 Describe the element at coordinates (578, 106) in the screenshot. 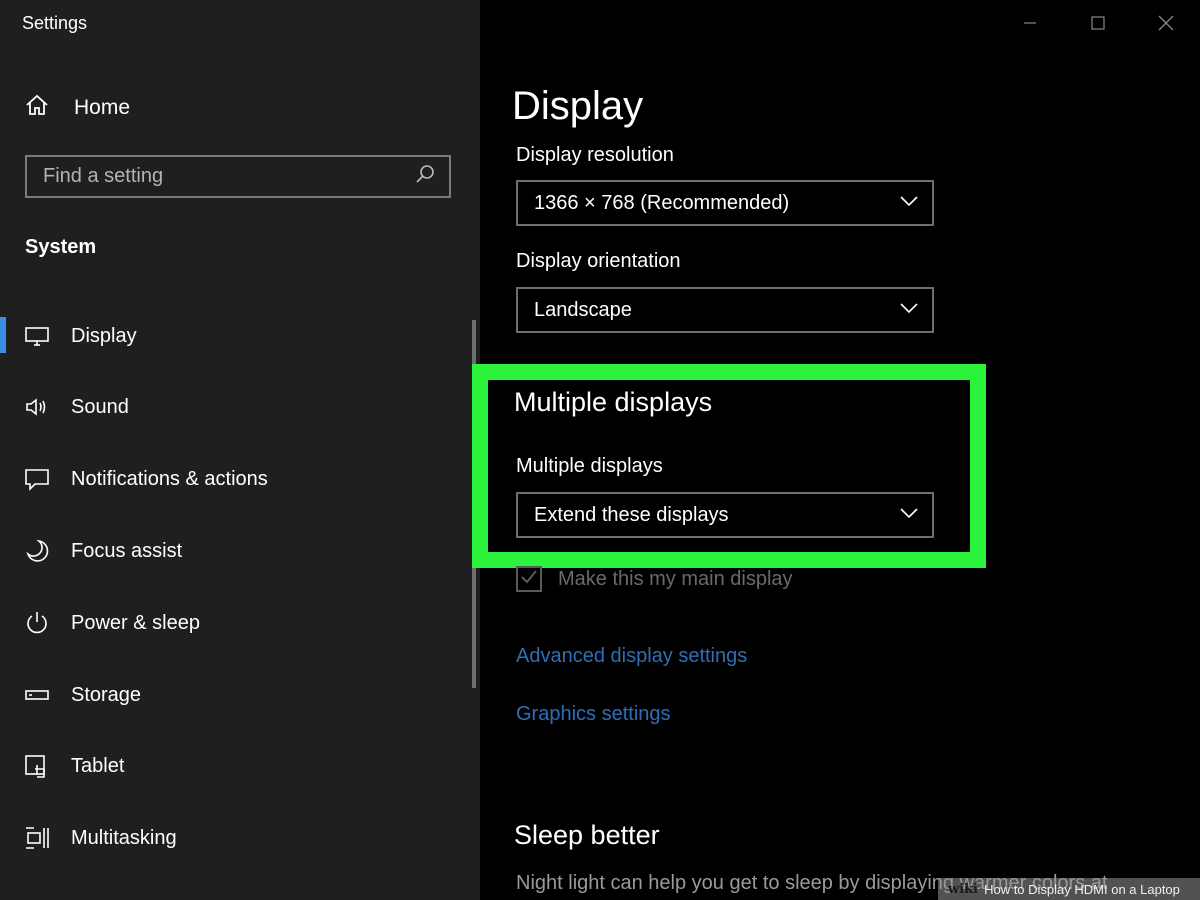

I see `page-title: Display` at that location.